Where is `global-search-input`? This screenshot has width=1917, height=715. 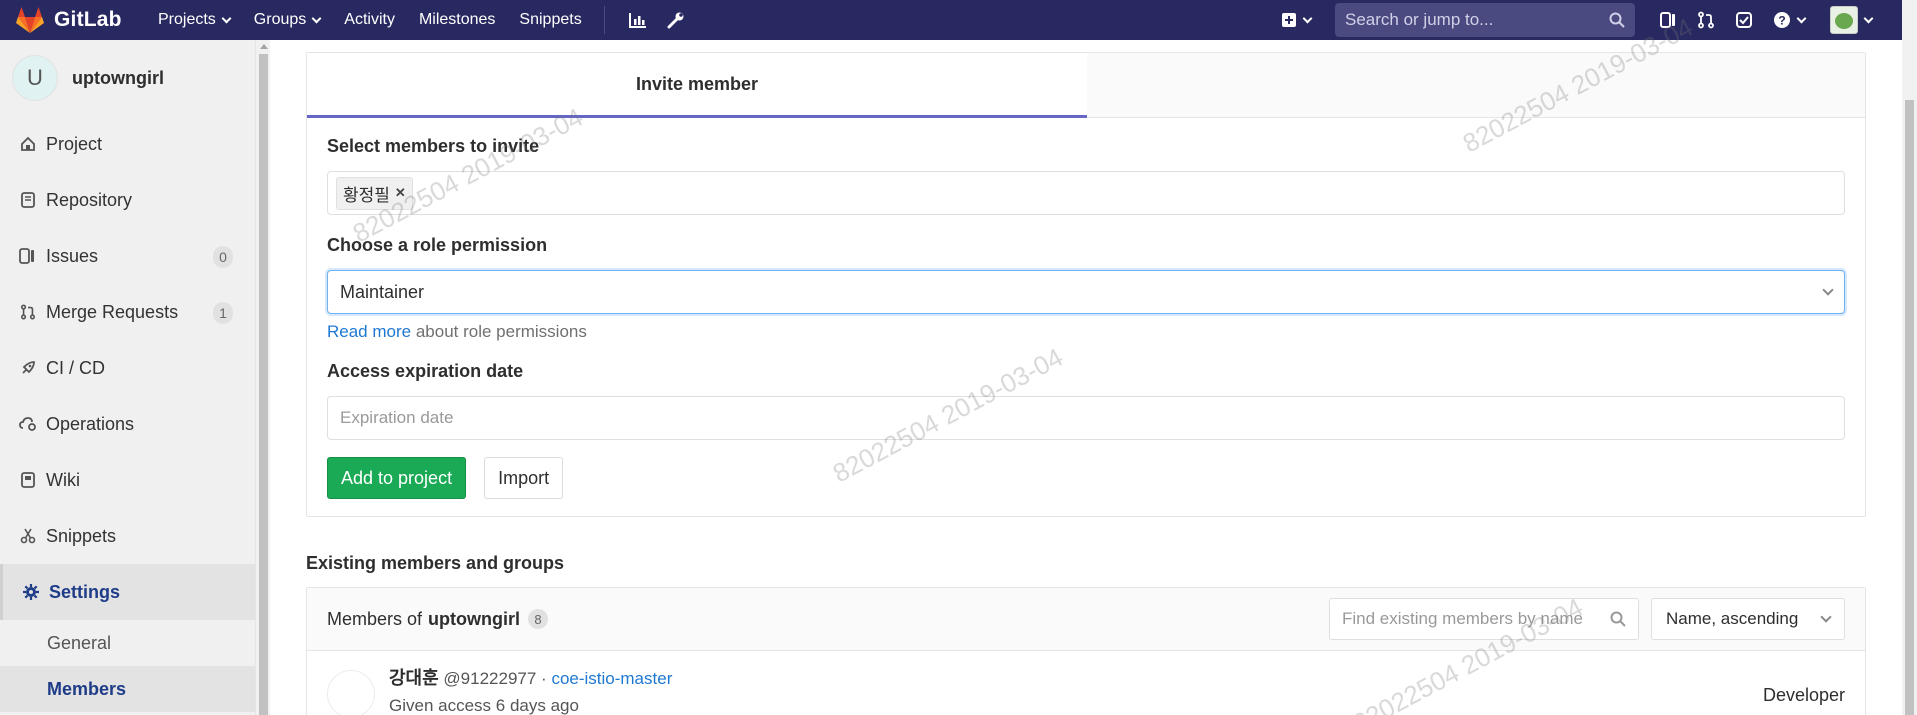
global-search-input is located at coordinates (1477, 20).